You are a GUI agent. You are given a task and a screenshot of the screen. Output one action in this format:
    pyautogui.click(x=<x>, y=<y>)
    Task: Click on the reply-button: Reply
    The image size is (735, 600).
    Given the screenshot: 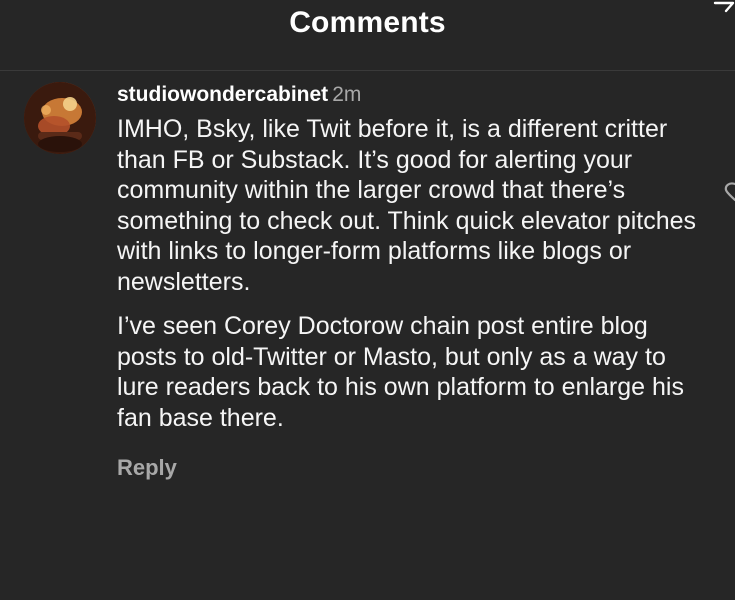 What is the action you would take?
    pyautogui.click(x=412, y=468)
    